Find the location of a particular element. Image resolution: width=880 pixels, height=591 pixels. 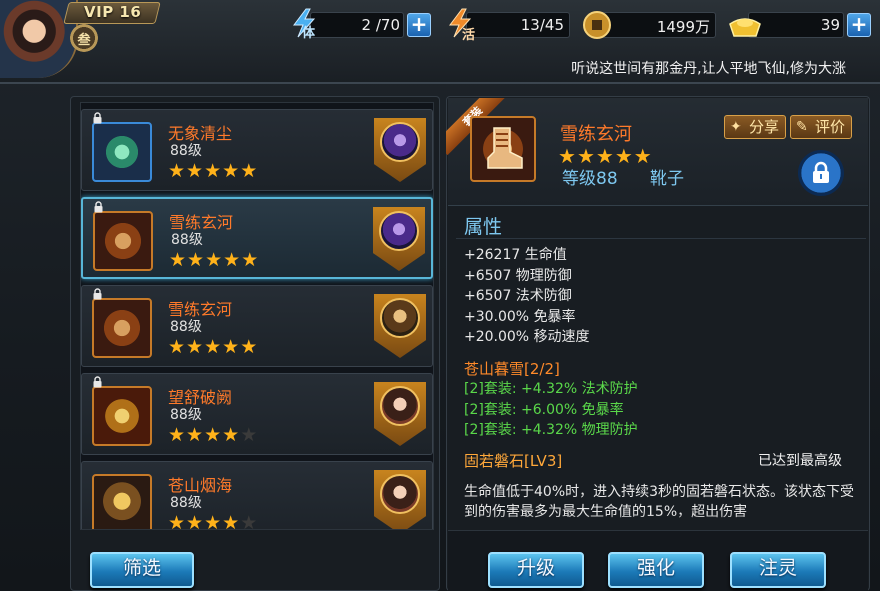

gold-value: 39 is located at coordinates (830, 25).